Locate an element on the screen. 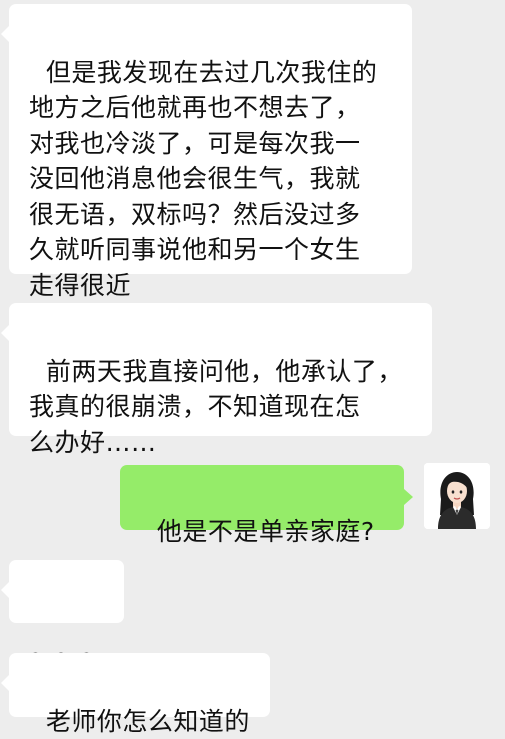 This screenshot has height=739, width=505. message-text: 他是不是单亲家庭? is located at coordinates (265, 531).